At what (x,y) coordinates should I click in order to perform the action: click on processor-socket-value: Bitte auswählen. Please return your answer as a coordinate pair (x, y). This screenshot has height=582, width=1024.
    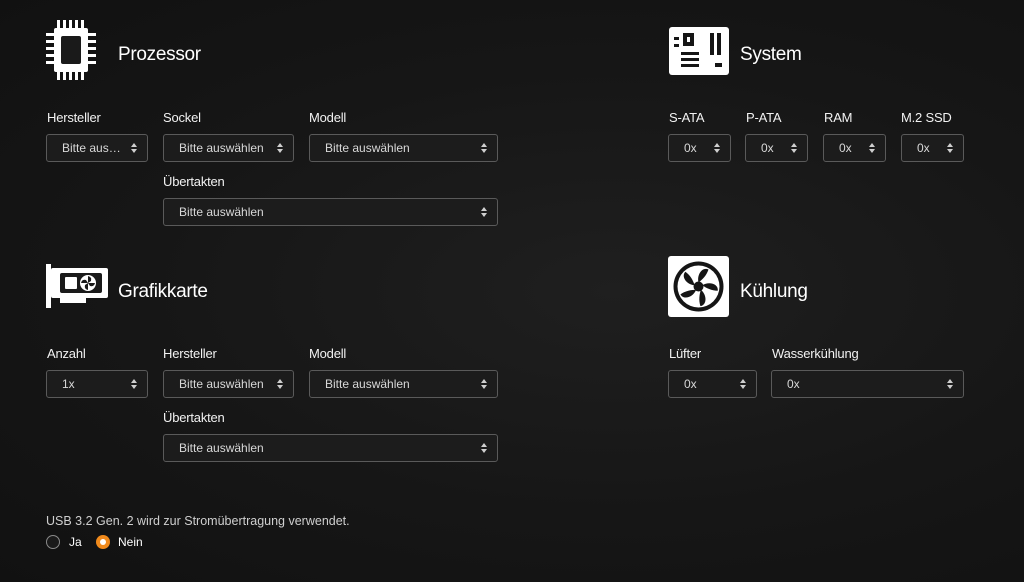
    Looking at the image, I should click on (221, 148).